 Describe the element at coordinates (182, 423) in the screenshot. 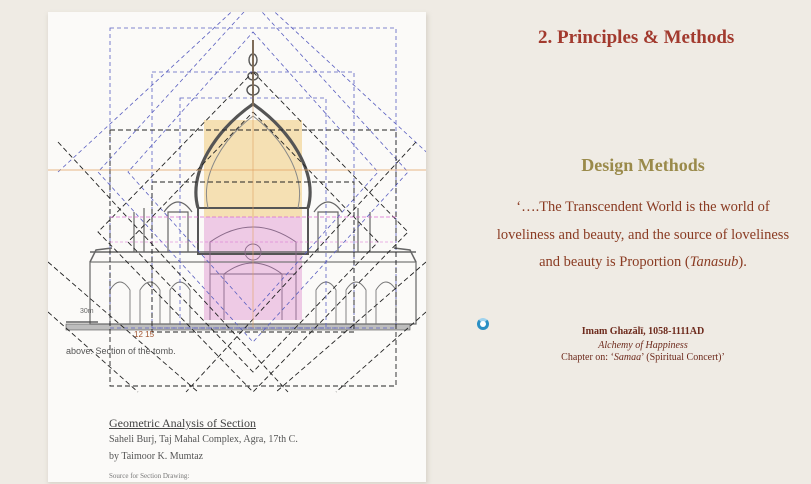

I see `drawing-title: Geometric Analysis of Section` at that location.